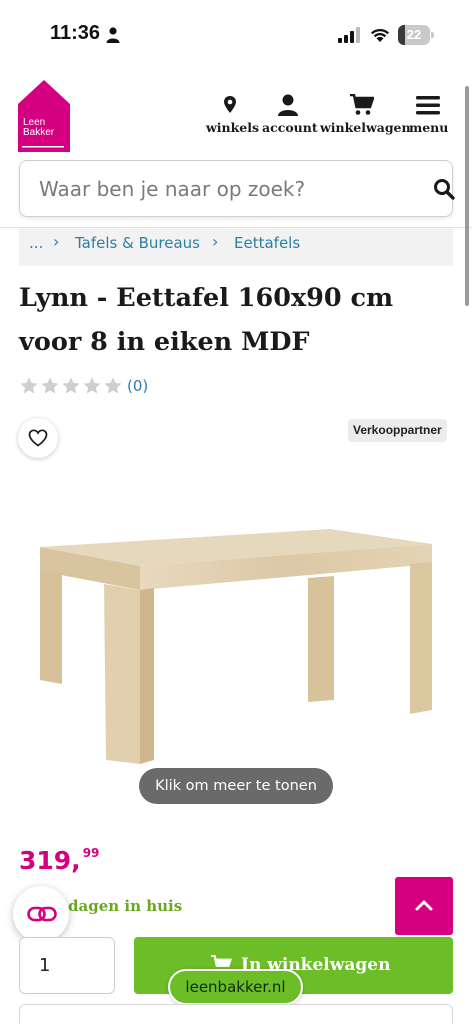 Image resolution: width=472 pixels, height=1024 pixels. Describe the element at coordinates (429, 127) in the screenshot. I see `nav-label-menu: menu` at that location.